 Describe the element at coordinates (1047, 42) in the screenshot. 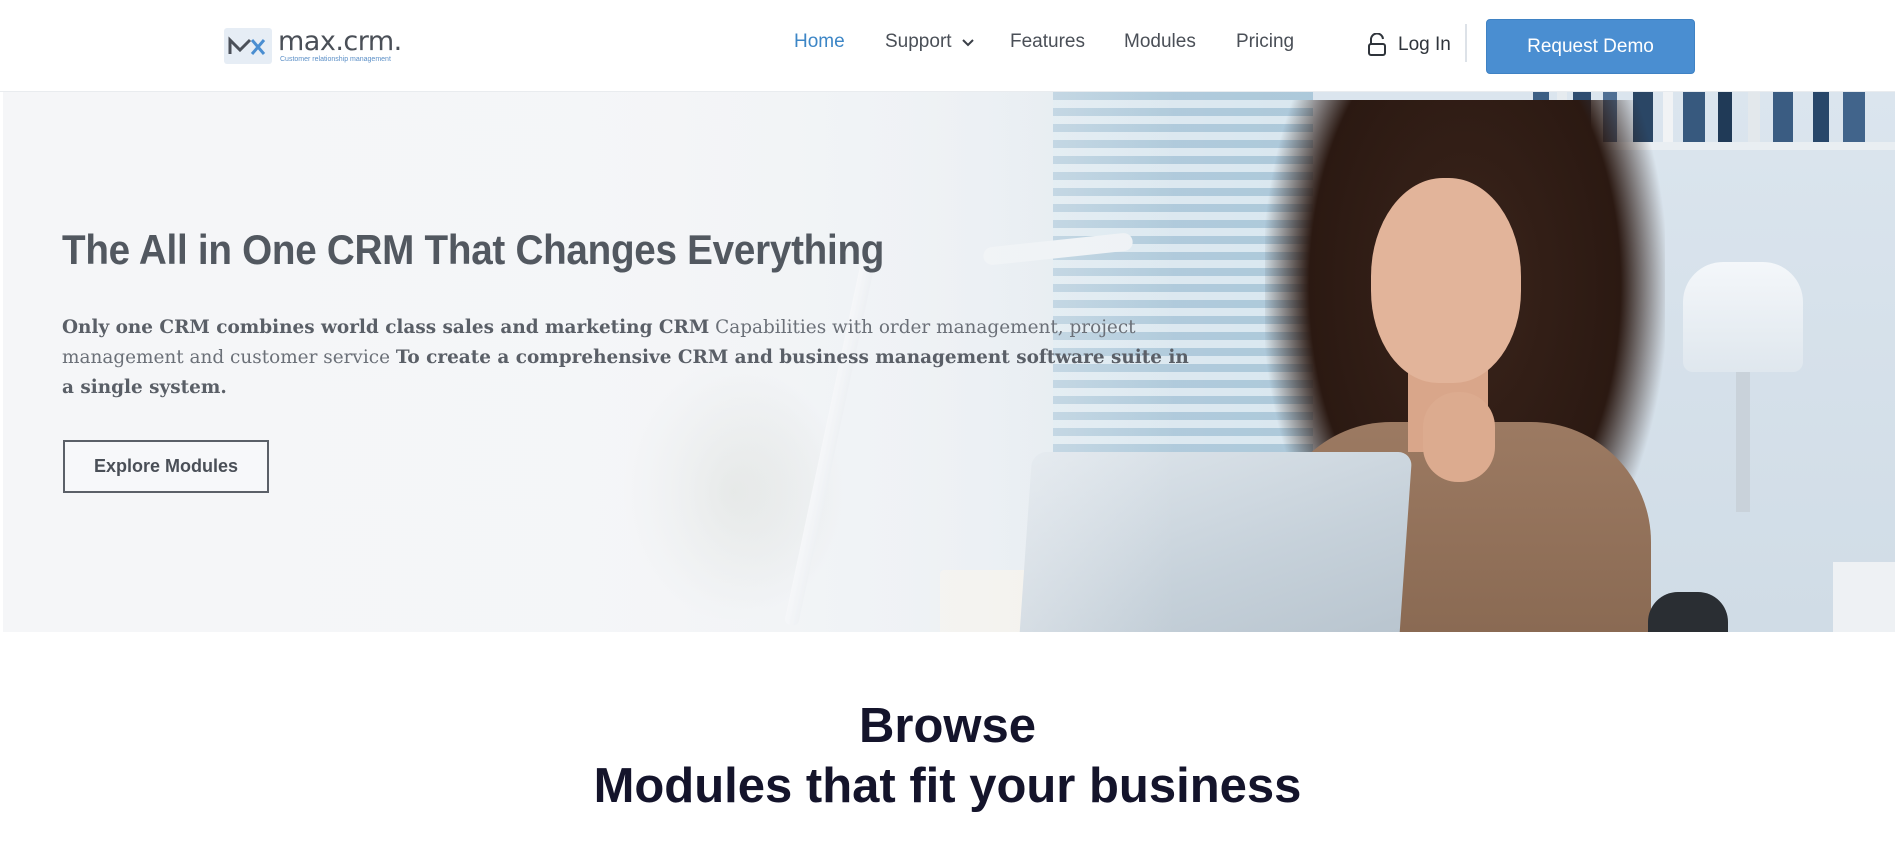

I see `nav-features: Features` at that location.